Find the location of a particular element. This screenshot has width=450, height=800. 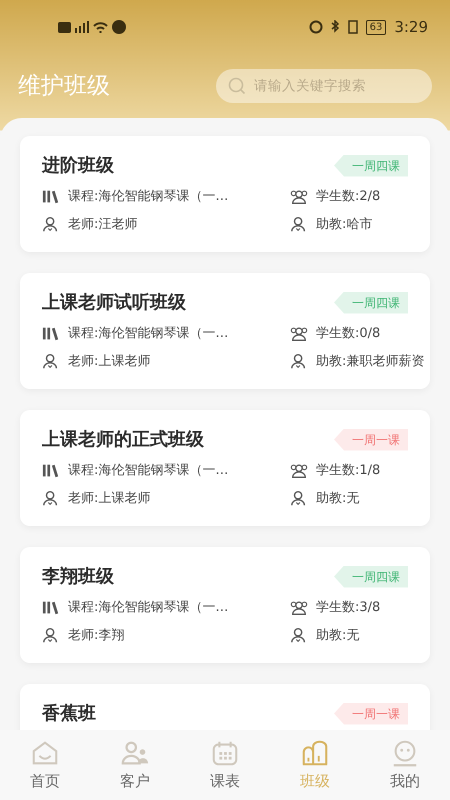

student-count: 学生数:2/8 is located at coordinates (348, 197).